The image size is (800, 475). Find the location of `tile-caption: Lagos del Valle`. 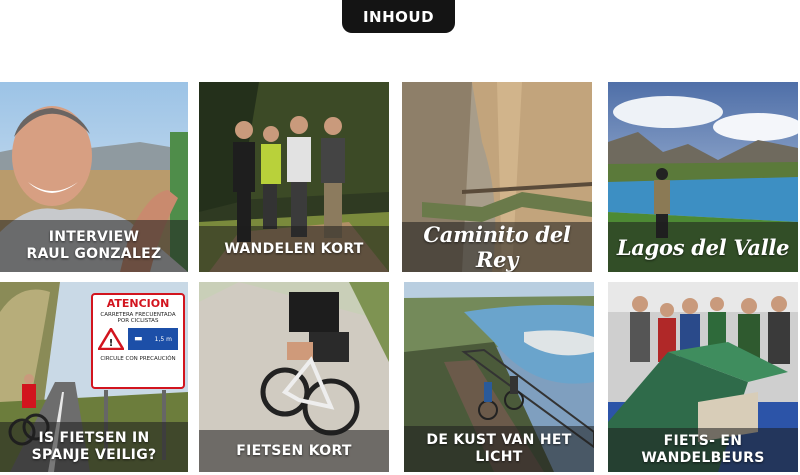

tile-caption: Lagos del Valle is located at coordinates (703, 247).